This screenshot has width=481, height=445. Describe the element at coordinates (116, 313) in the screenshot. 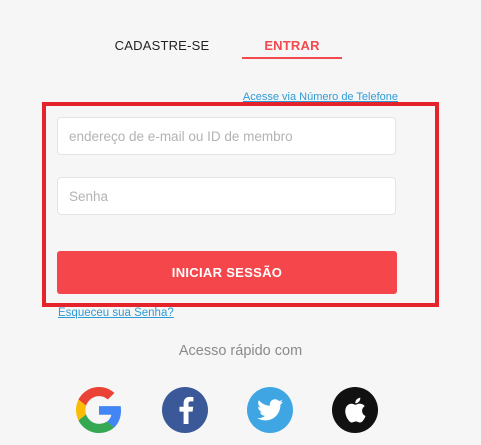

I see `forgot-password-link: Esqueceu sua Senha?` at that location.